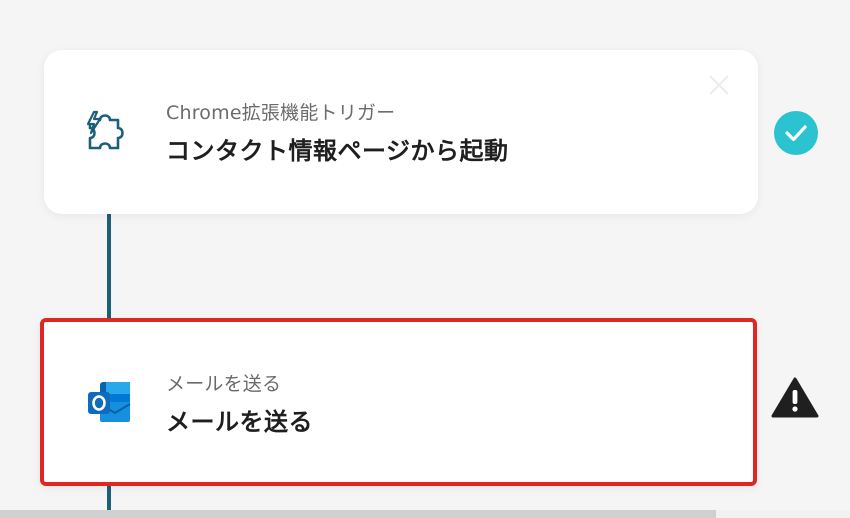  I want to click on horizontal-scrollbar-track, so click(783, 514).